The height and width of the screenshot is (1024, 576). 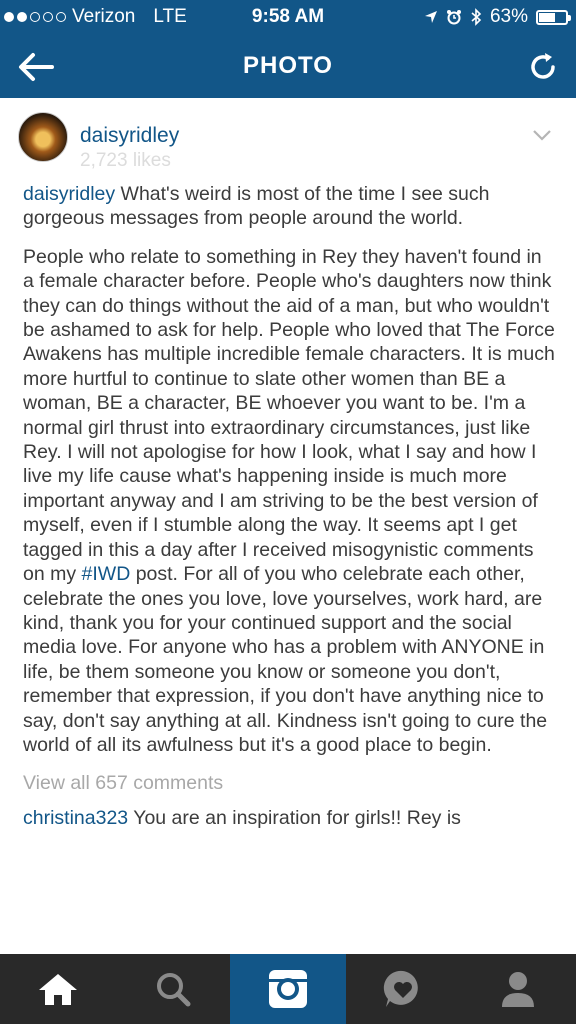 I want to click on profile-icon, so click(x=518, y=989).